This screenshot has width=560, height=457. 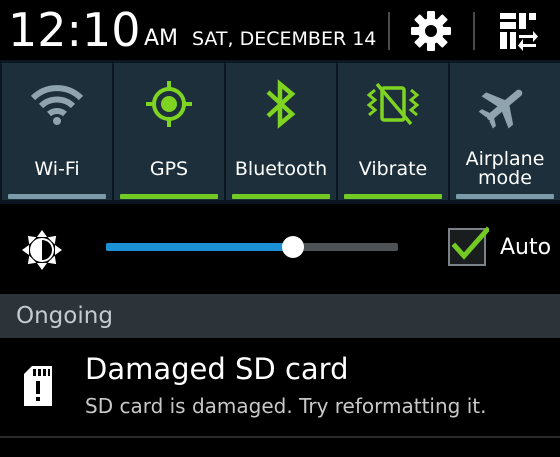 I want to click on gear-icon, so click(x=431, y=31).